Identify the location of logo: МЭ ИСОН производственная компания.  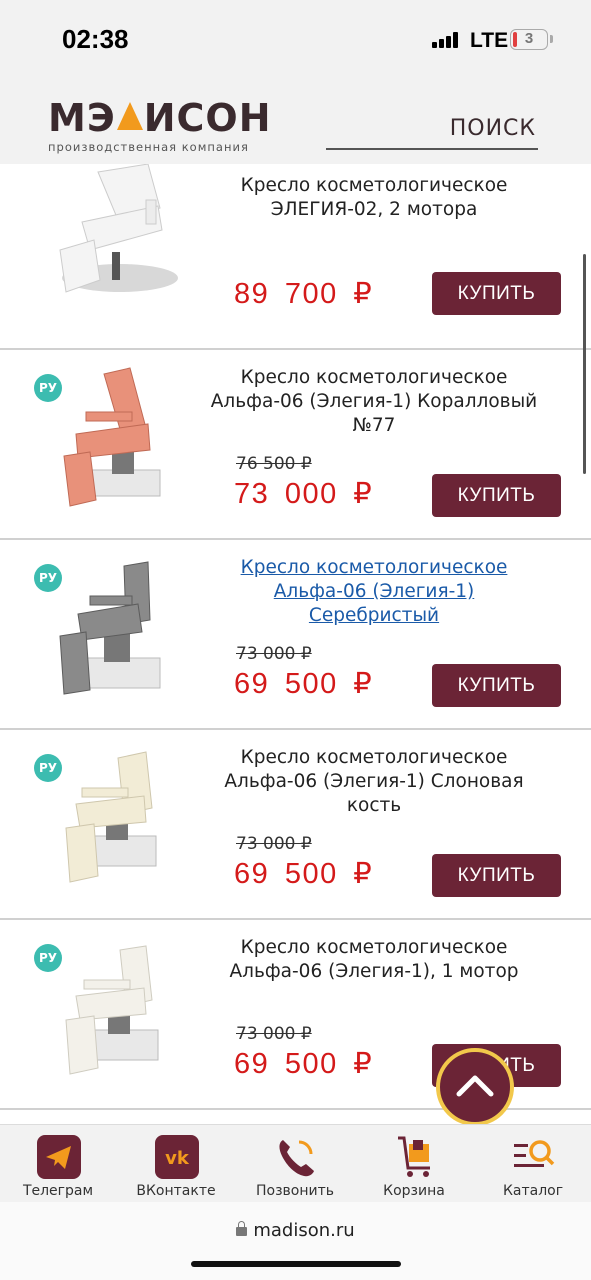
(160, 126).